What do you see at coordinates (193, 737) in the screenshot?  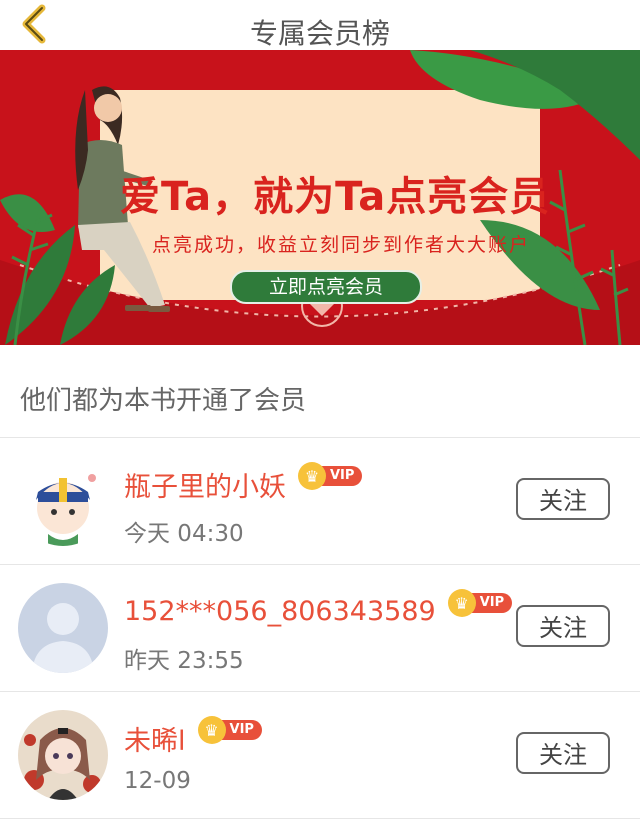 I see `member-name-line: 未晞l ♛ VIP` at bounding box center [193, 737].